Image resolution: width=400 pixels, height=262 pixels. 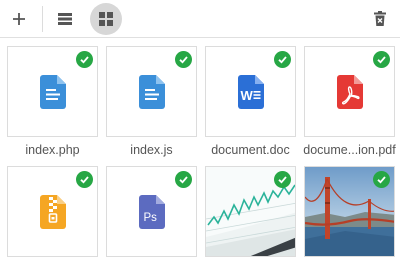 I want to click on photoshop-icon: Ps, so click(x=151, y=211).